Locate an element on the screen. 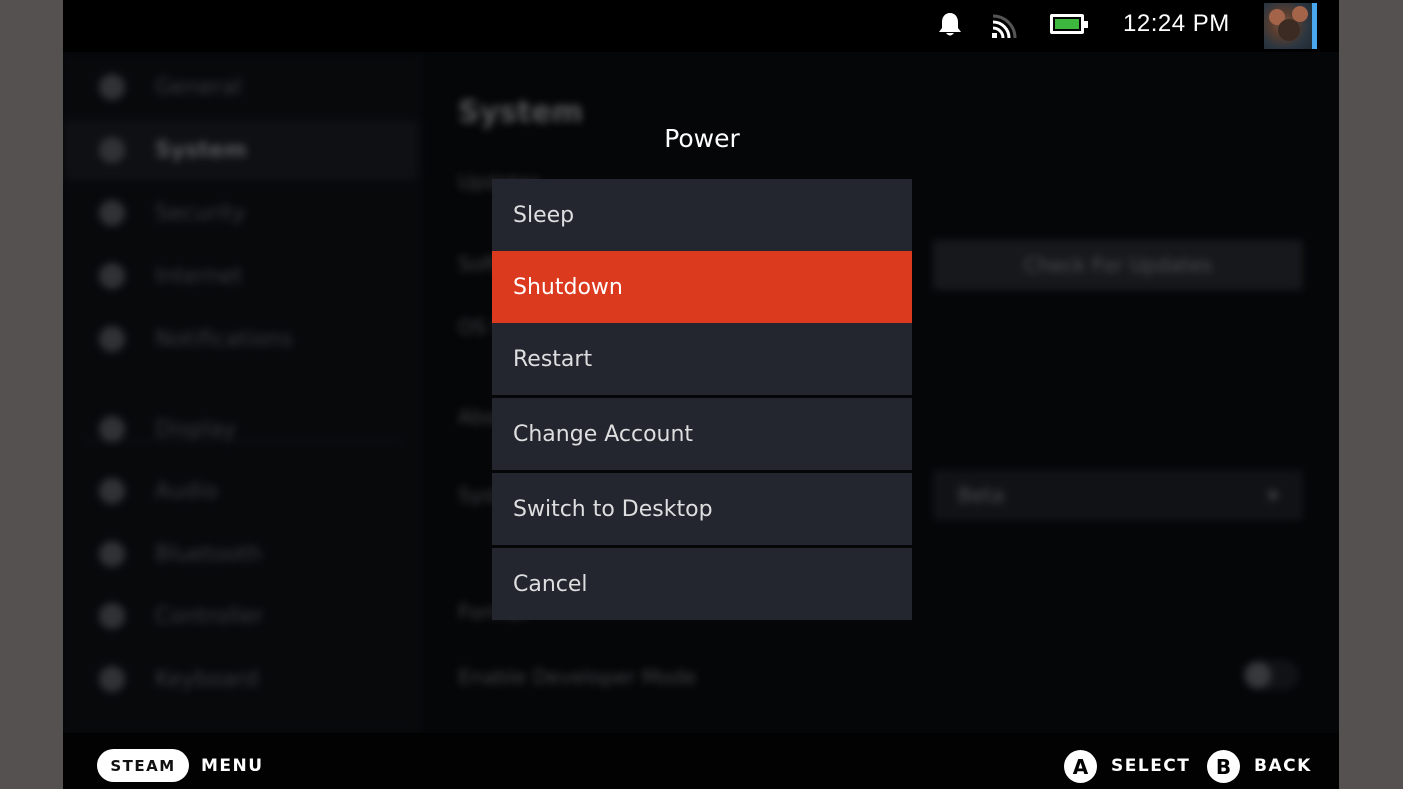 The image size is (1403, 789). bluetooth-icon is located at coordinates (112, 554).